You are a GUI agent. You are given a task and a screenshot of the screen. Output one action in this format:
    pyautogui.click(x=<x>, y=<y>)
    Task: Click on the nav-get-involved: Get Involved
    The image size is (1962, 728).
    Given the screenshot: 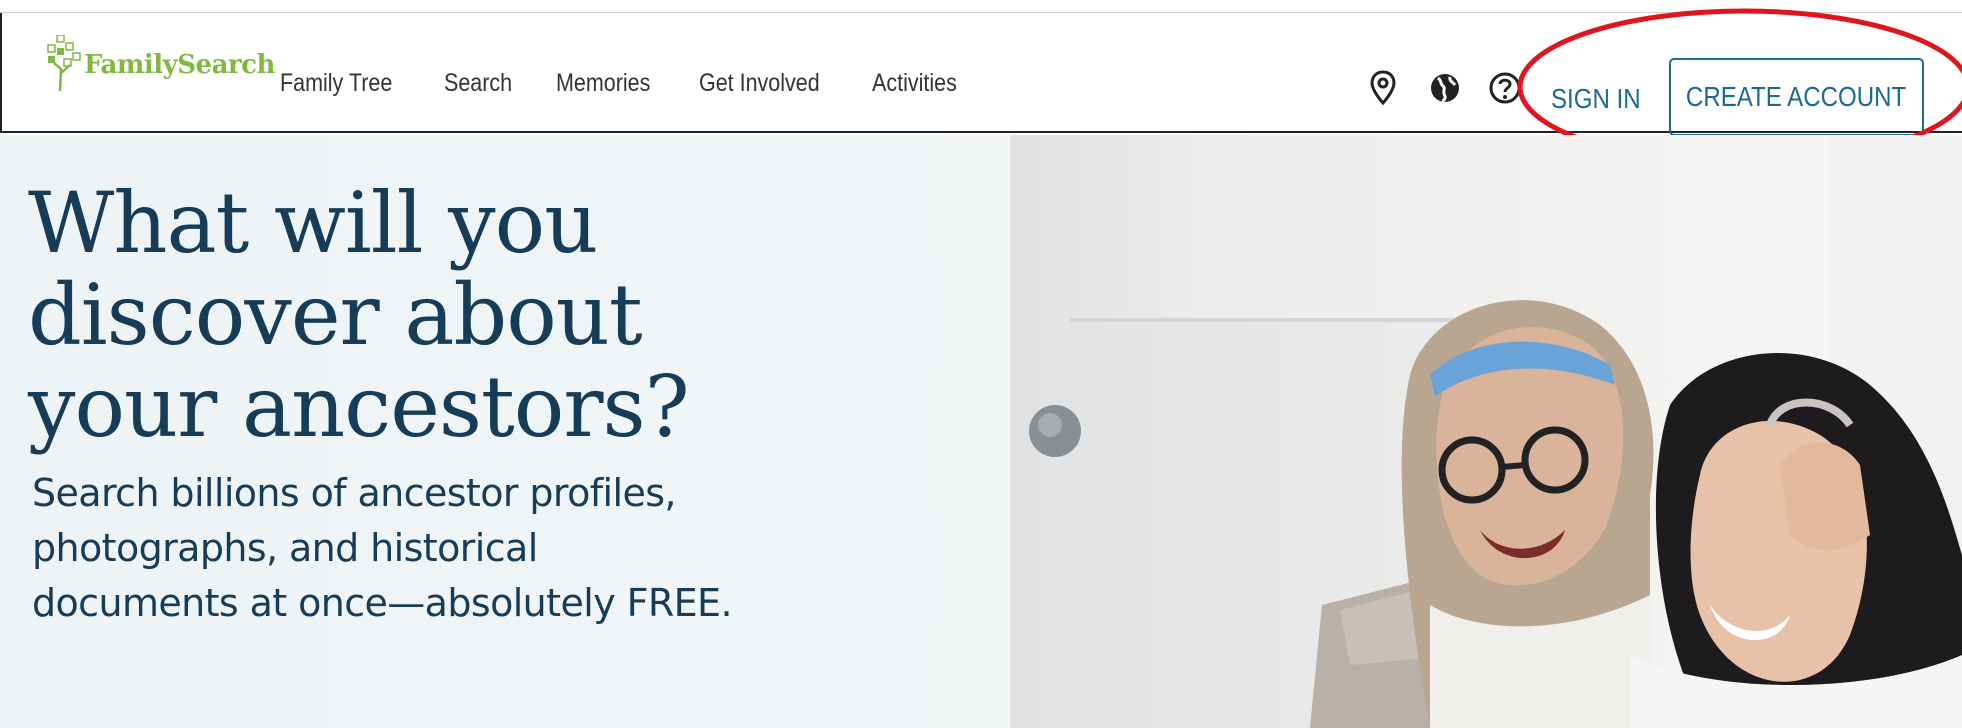 What is the action you would take?
    pyautogui.click(x=759, y=83)
    